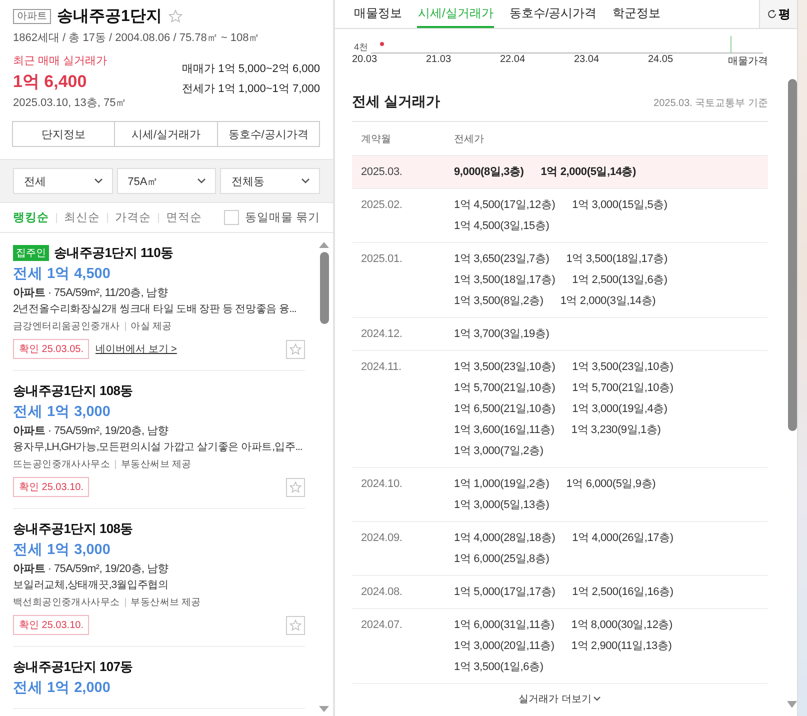 This screenshot has width=807, height=716. I want to click on listing-price: 전세 1억 2,000, so click(62, 688).